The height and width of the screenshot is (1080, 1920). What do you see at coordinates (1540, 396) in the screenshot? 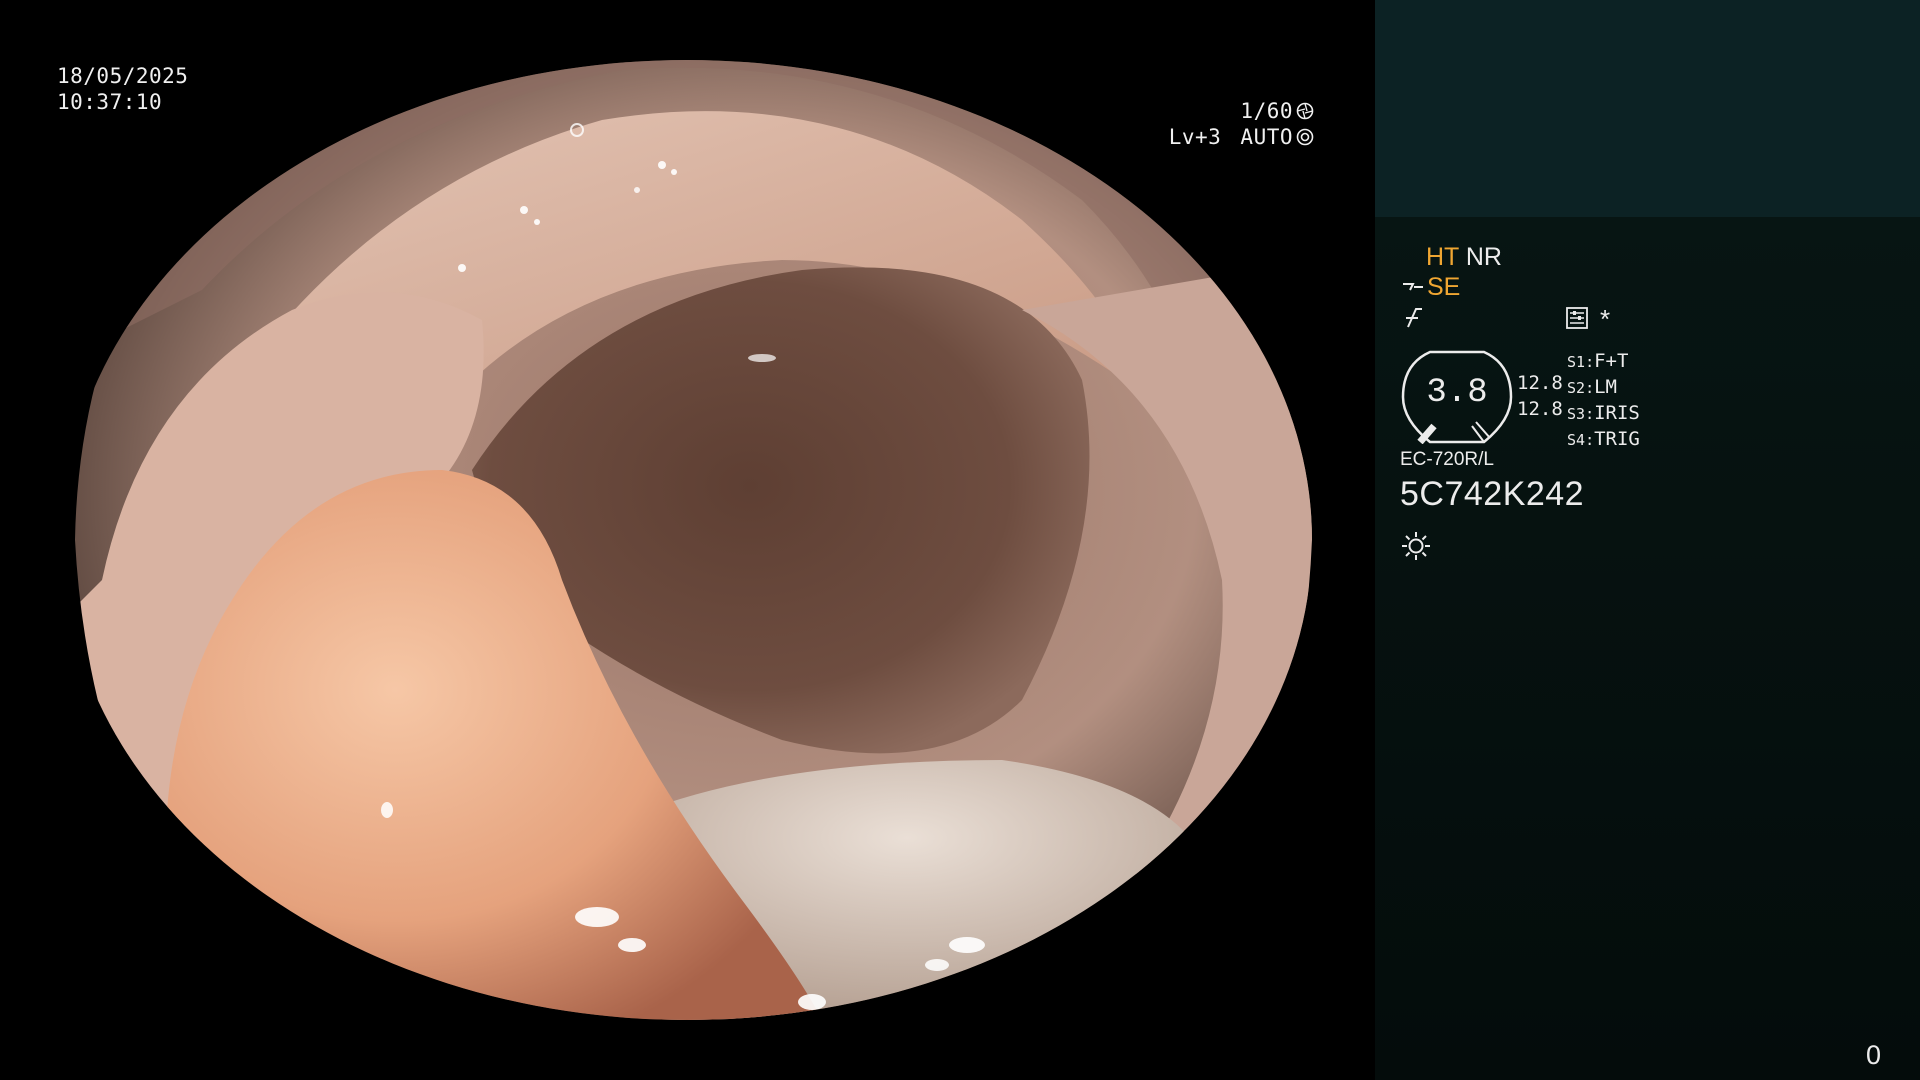
I see `gauge-side-values: 12.8 12.8` at bounding box center [1540, 396].